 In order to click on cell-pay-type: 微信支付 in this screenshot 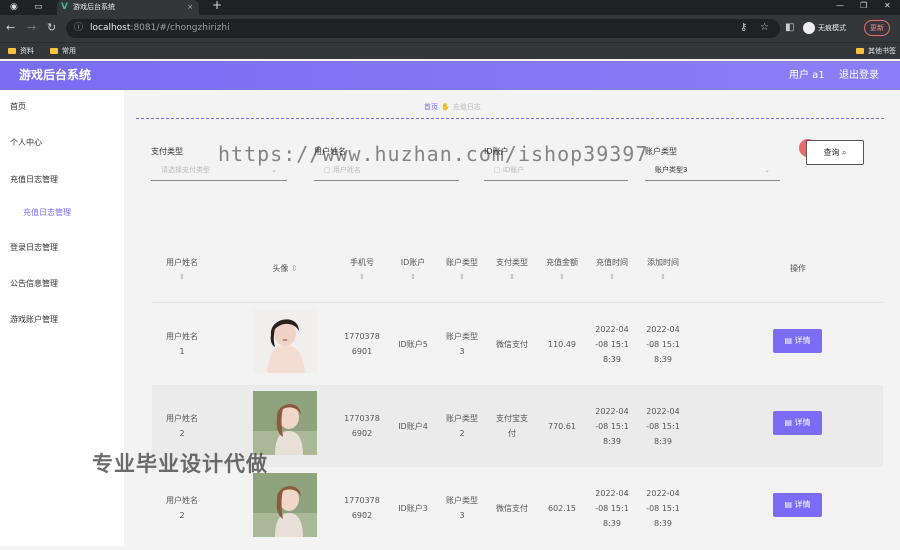, I will do `click(512, 508)`.